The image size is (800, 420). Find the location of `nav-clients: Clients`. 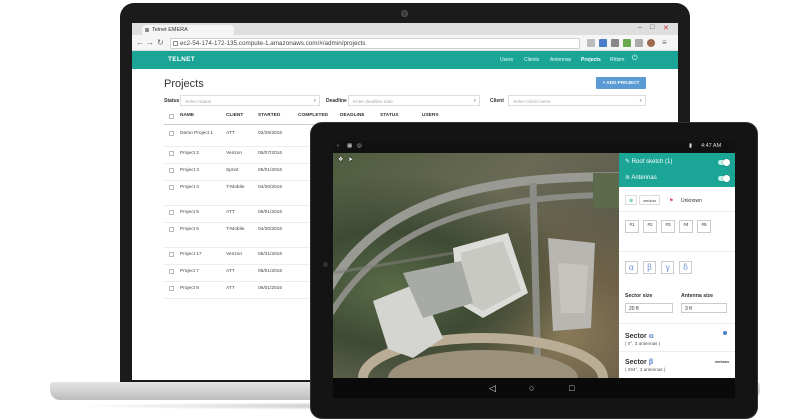

nav-clients: Clients is located at coordinates (531, 60).